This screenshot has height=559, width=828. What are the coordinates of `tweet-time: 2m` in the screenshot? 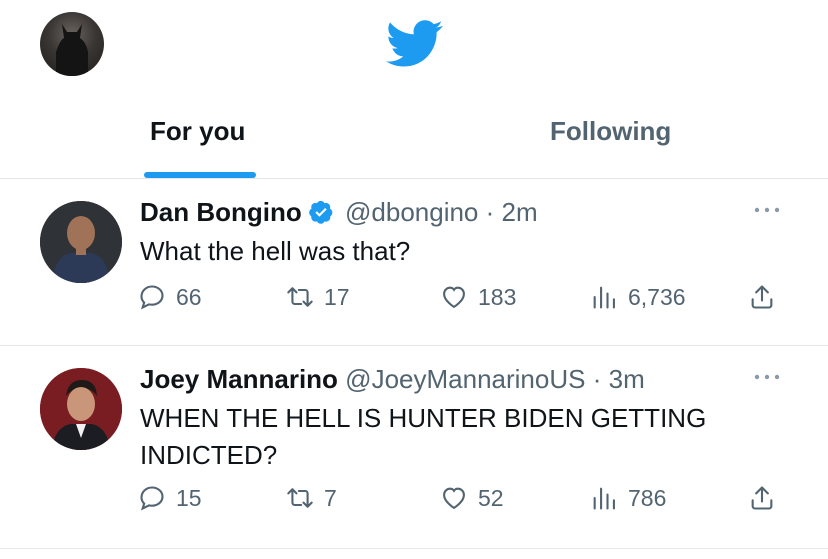 It's located at (520, 212).